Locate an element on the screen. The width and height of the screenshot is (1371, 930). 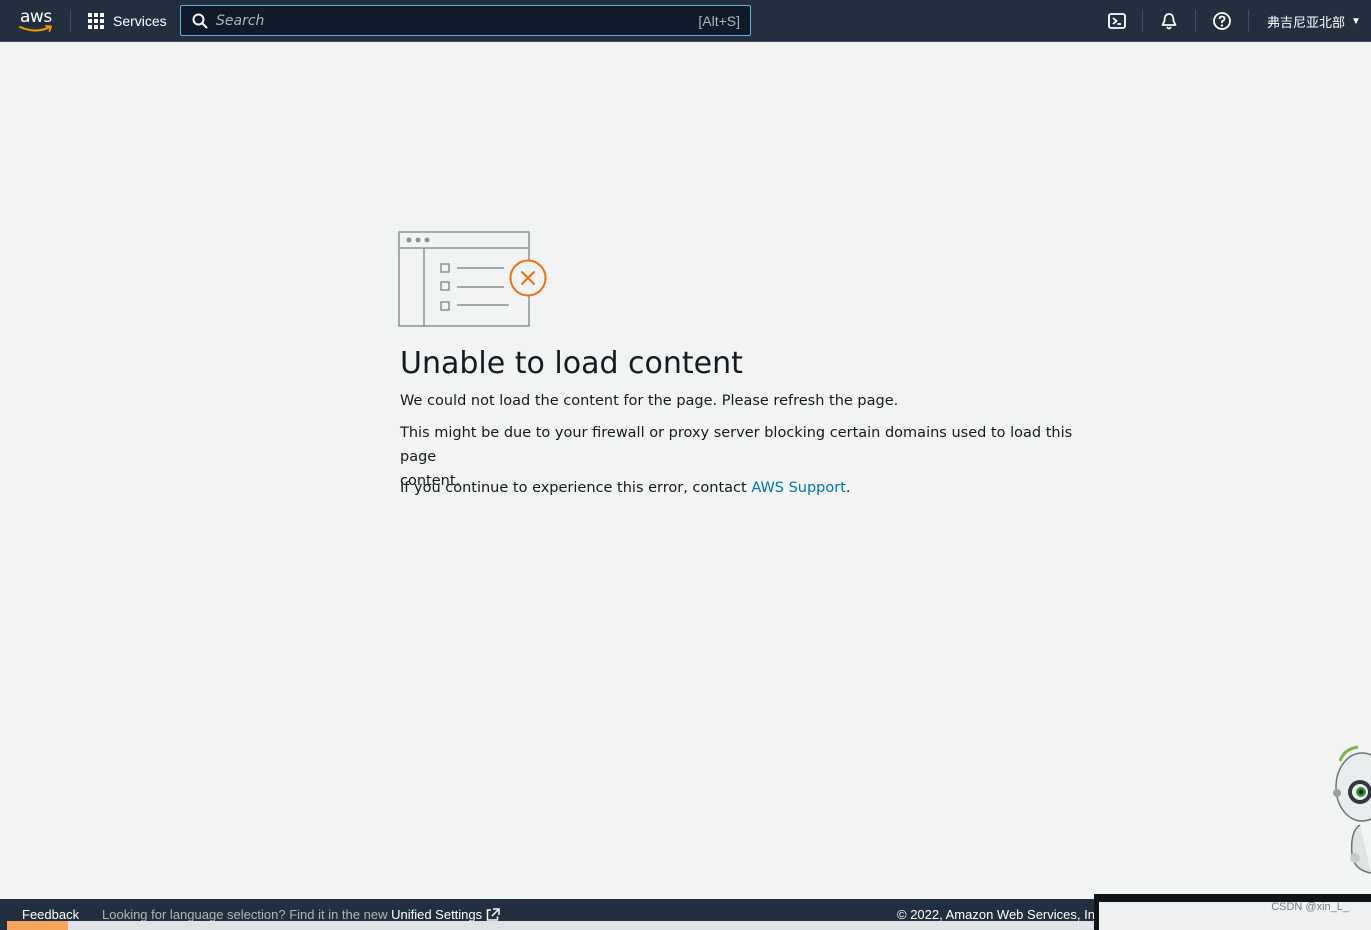
top-navigation: aws Services [Alt+S] 弗吉尼亚北 is located at coordinates (685, 21).